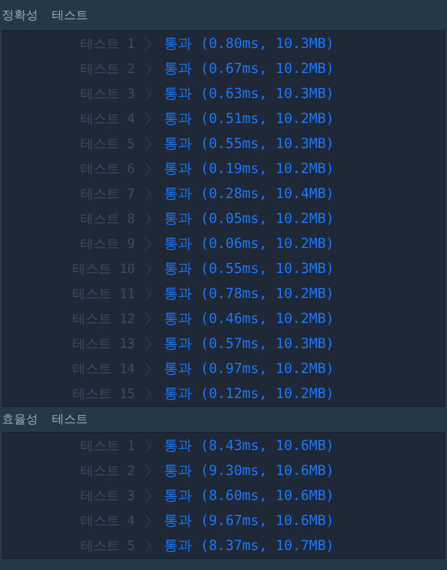 Image resolution: width=447 pixels, height=570 pixels. I want to click on test-result: 통과 (0.97ms, 10.2MB), so click(249, 369).